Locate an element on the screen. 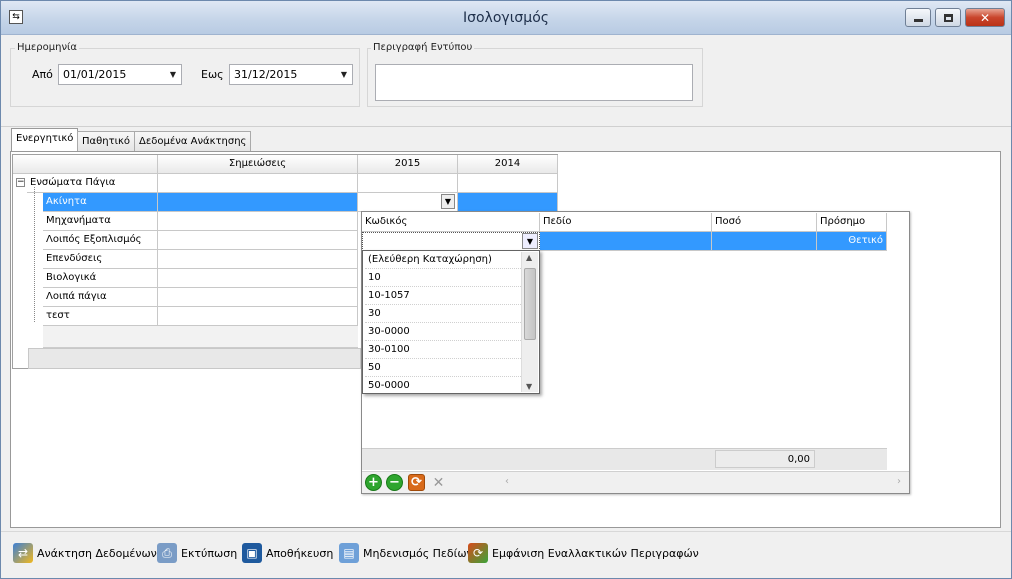  scroll-right-icon: › is located at coordinates (899, 481).